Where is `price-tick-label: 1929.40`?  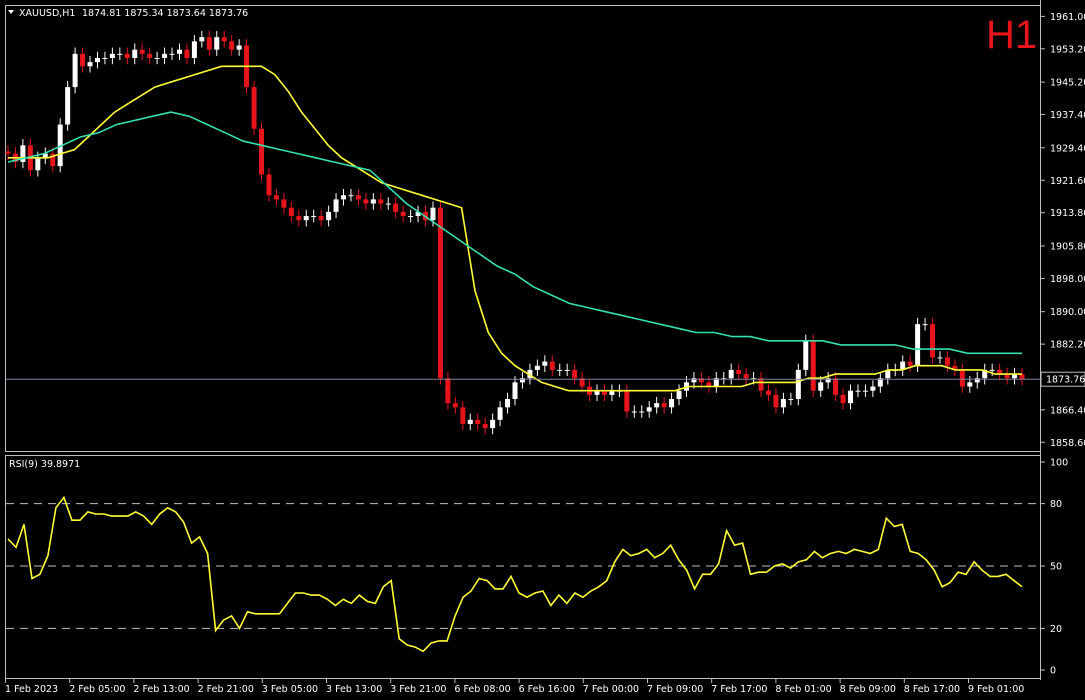 price-tick-label: 1929.40 is located at coordinates (1067, 148).